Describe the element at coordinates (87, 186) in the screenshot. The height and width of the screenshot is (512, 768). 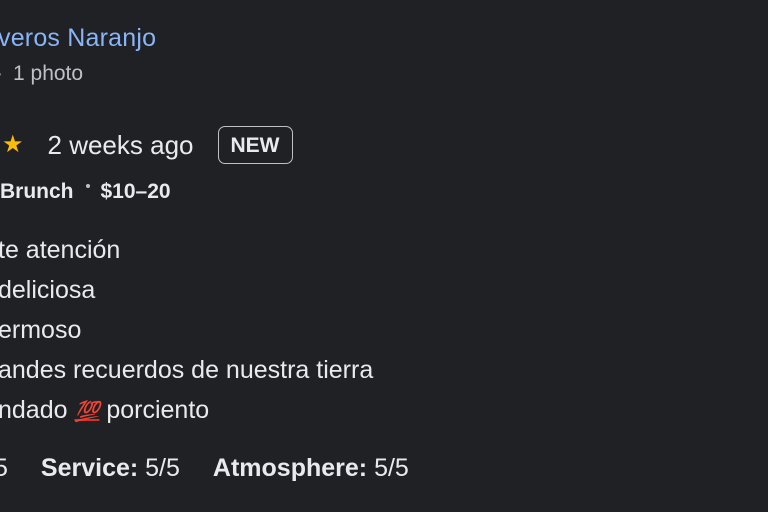
I see `tag-separator` at that location.